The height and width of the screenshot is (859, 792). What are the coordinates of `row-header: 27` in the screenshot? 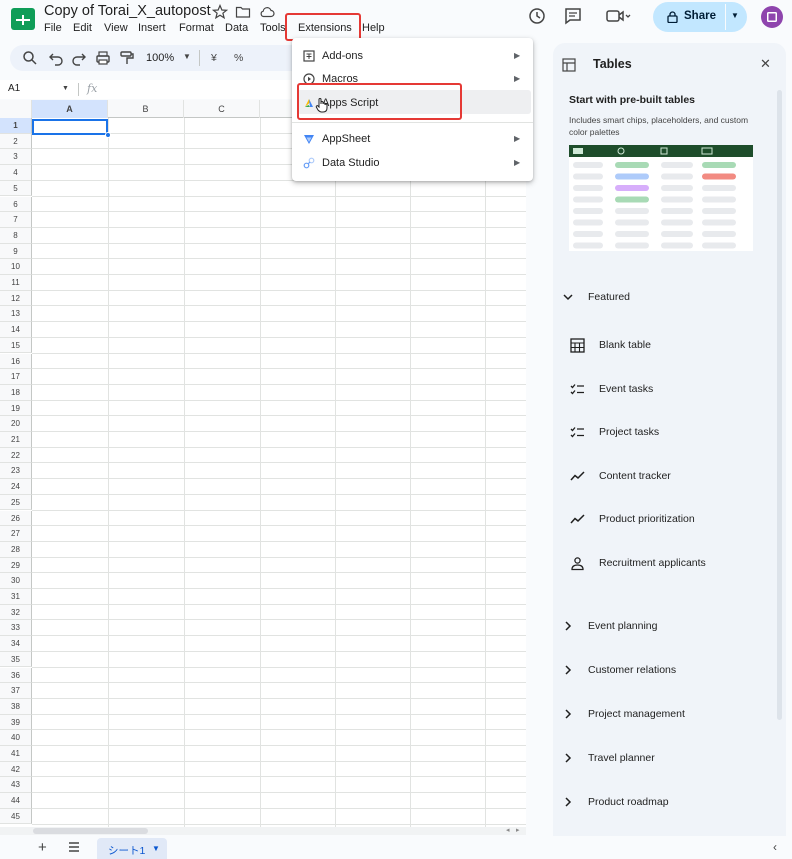 It's located at (16, 534).